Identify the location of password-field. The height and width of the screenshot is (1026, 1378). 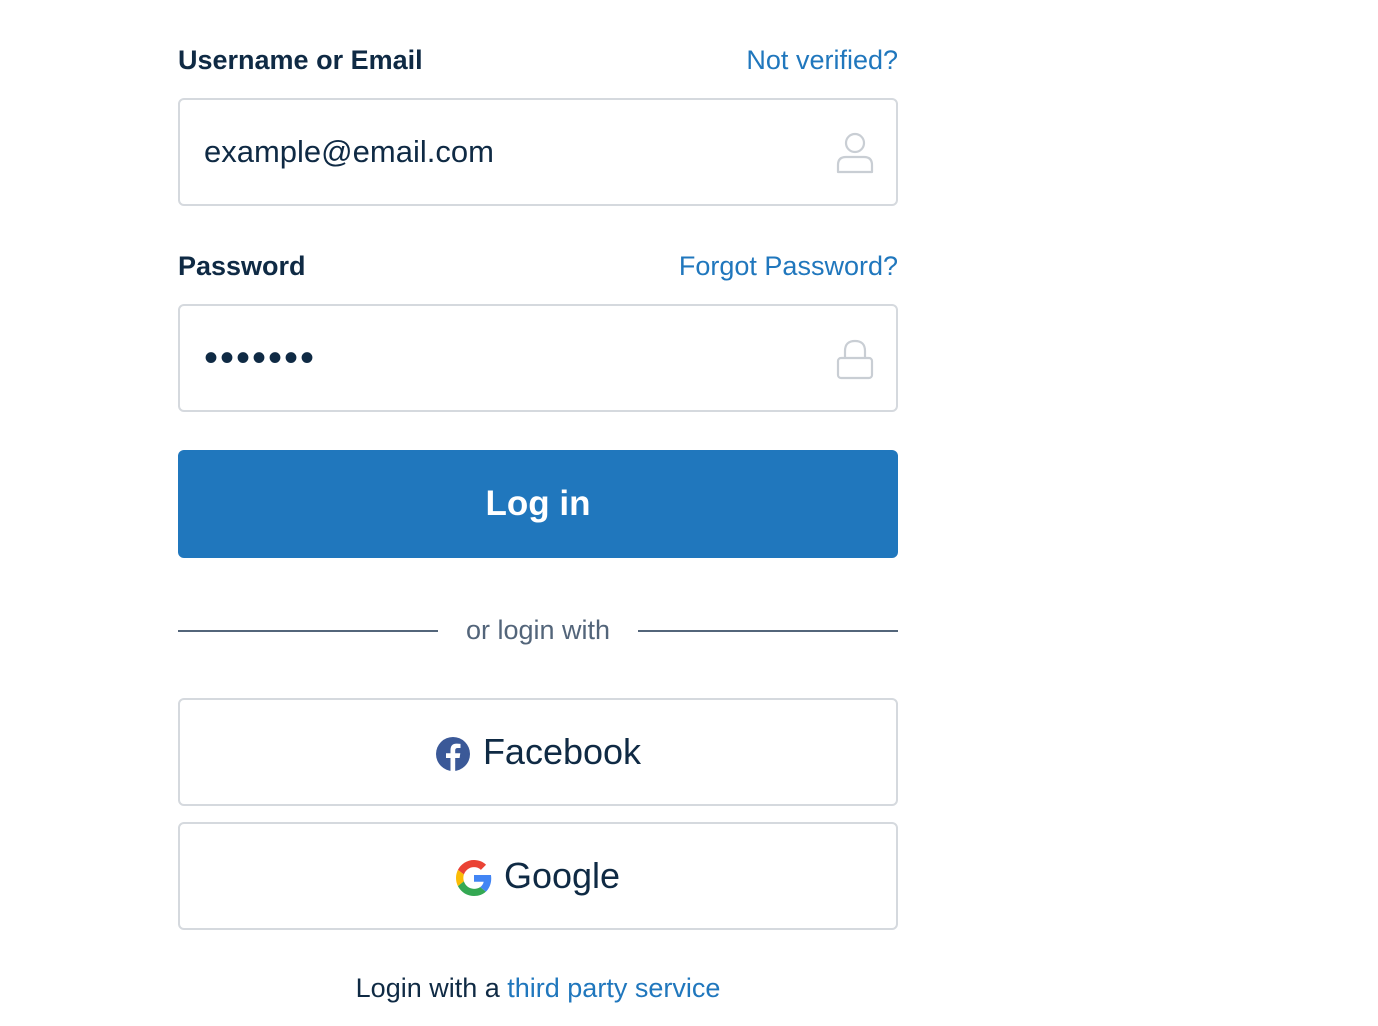
(538, 358).